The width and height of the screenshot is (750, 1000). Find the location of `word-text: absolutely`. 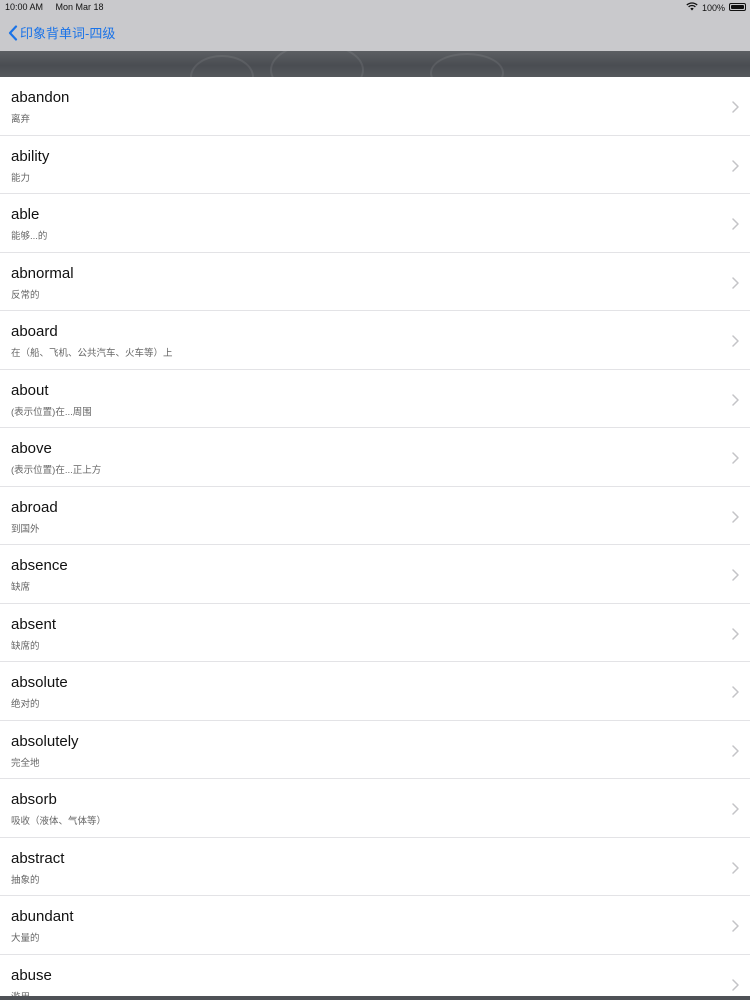

word-text: absolutely is located at coordinates (45, 741).